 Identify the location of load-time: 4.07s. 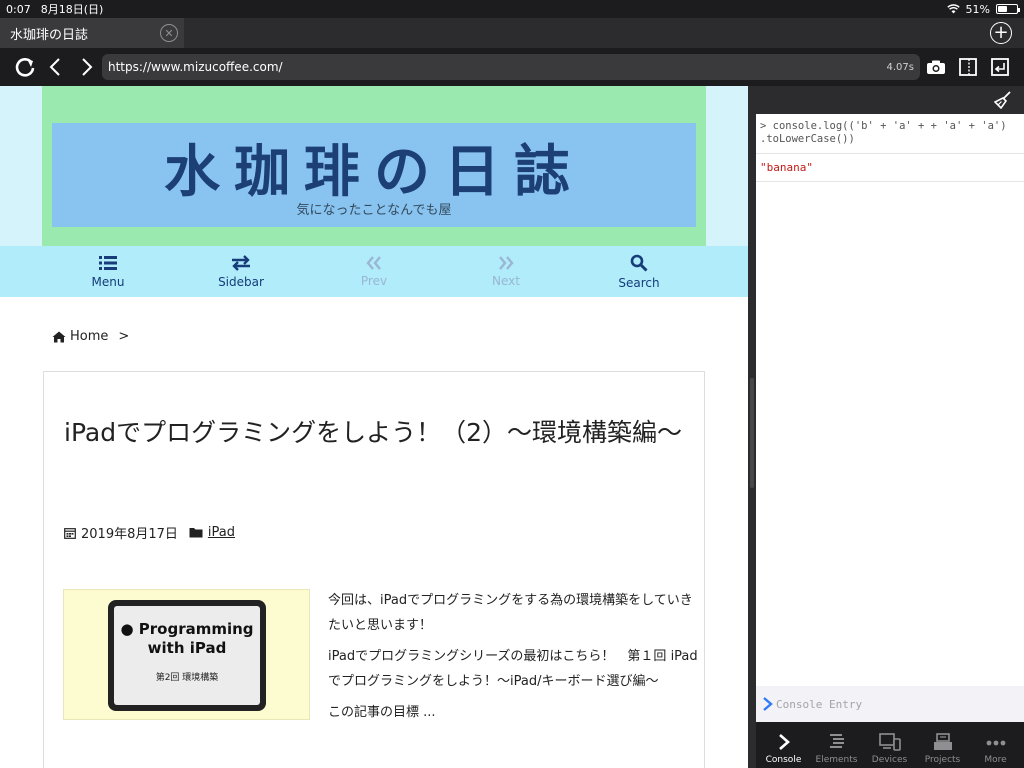
(900, 67).